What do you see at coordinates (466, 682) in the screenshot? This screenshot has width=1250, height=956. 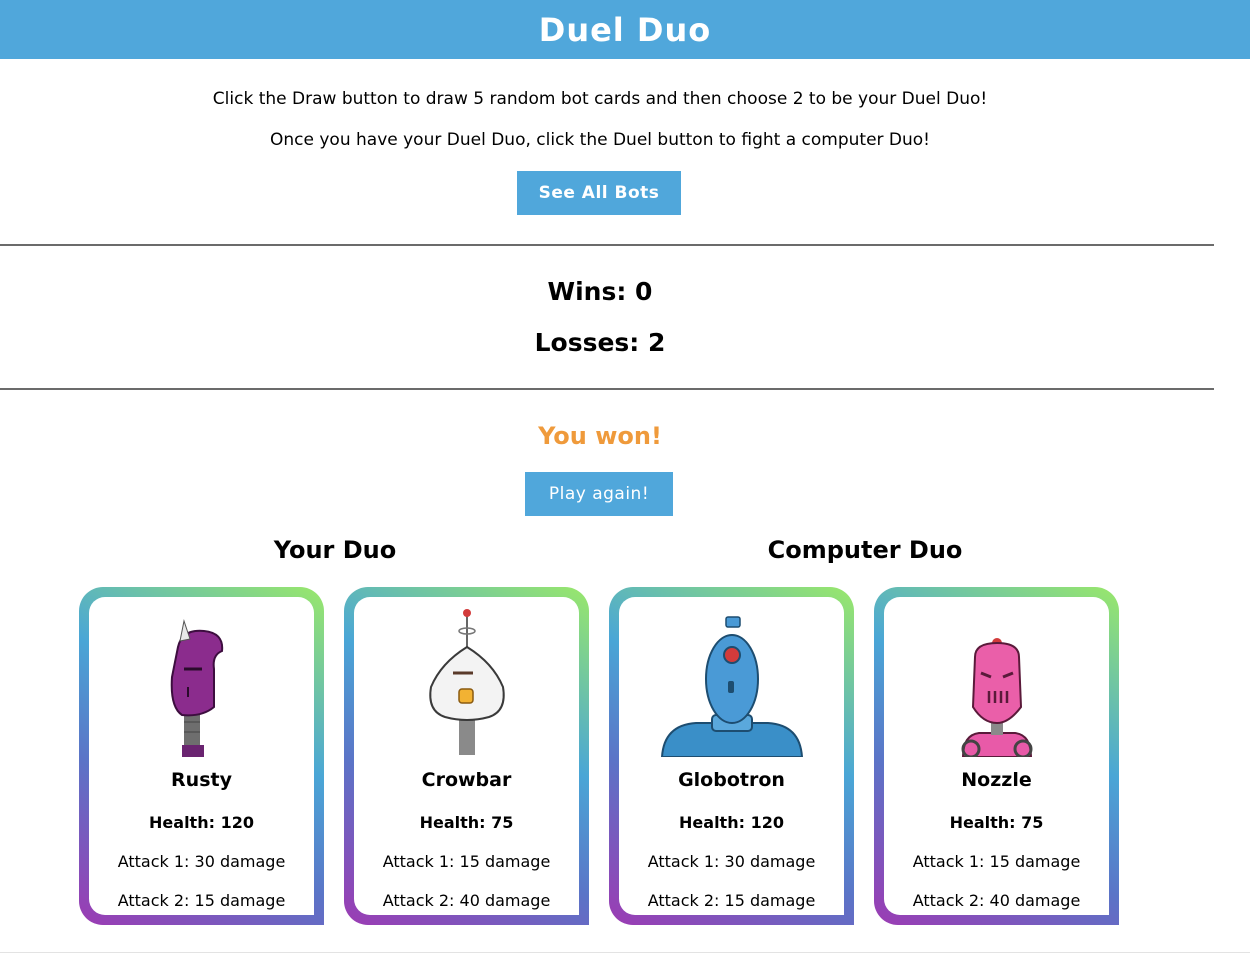 I see `white-robot-icon` at bounding box center [466, 682].